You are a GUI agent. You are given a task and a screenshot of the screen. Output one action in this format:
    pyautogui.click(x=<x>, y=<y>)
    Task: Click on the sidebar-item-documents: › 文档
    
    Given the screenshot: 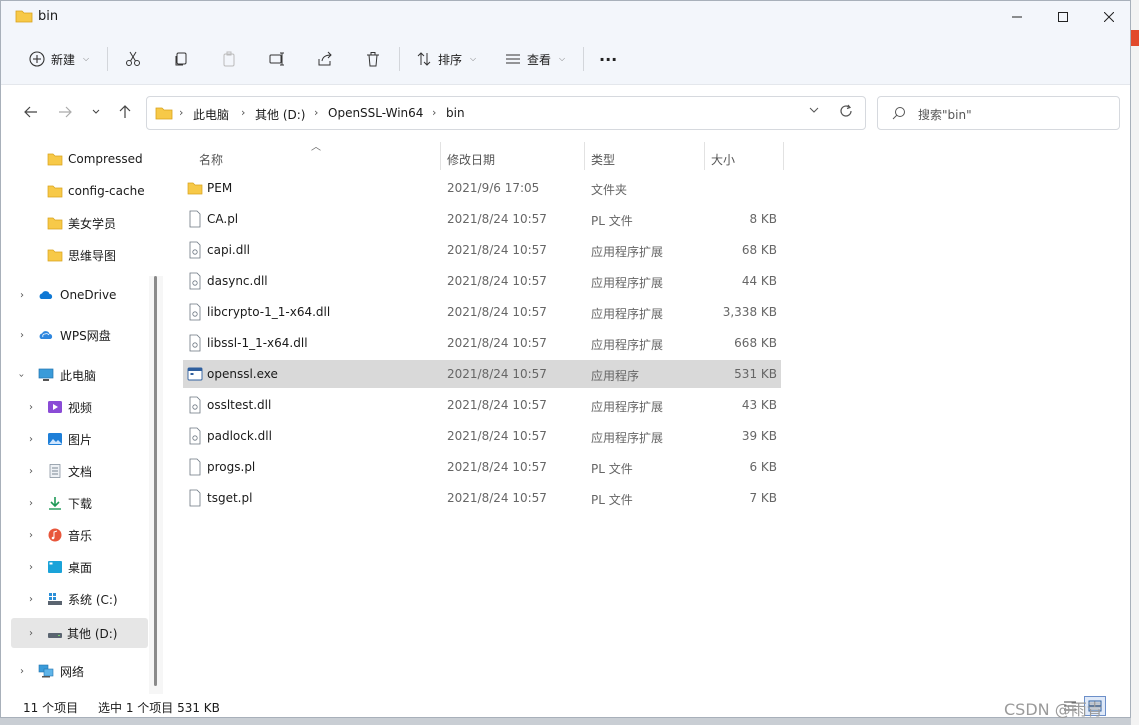 What is the action you would take?
    pyautogui.click(x=76, y=471)
    